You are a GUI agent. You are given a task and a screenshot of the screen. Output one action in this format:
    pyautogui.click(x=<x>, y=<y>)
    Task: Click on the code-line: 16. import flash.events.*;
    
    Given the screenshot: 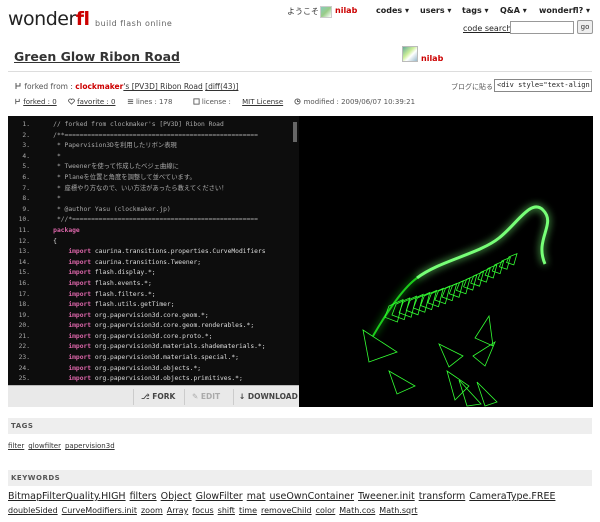 What is the action you would take?
    pyautogui.click(x=153, y=284)
    